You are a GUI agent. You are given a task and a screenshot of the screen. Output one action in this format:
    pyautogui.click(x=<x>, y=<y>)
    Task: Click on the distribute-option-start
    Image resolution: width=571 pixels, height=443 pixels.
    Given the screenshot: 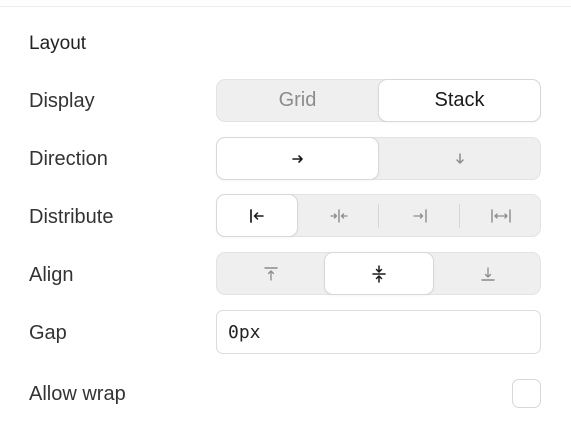 What is the action you would take?
    pyautogui.click(x=257, y=215)
    